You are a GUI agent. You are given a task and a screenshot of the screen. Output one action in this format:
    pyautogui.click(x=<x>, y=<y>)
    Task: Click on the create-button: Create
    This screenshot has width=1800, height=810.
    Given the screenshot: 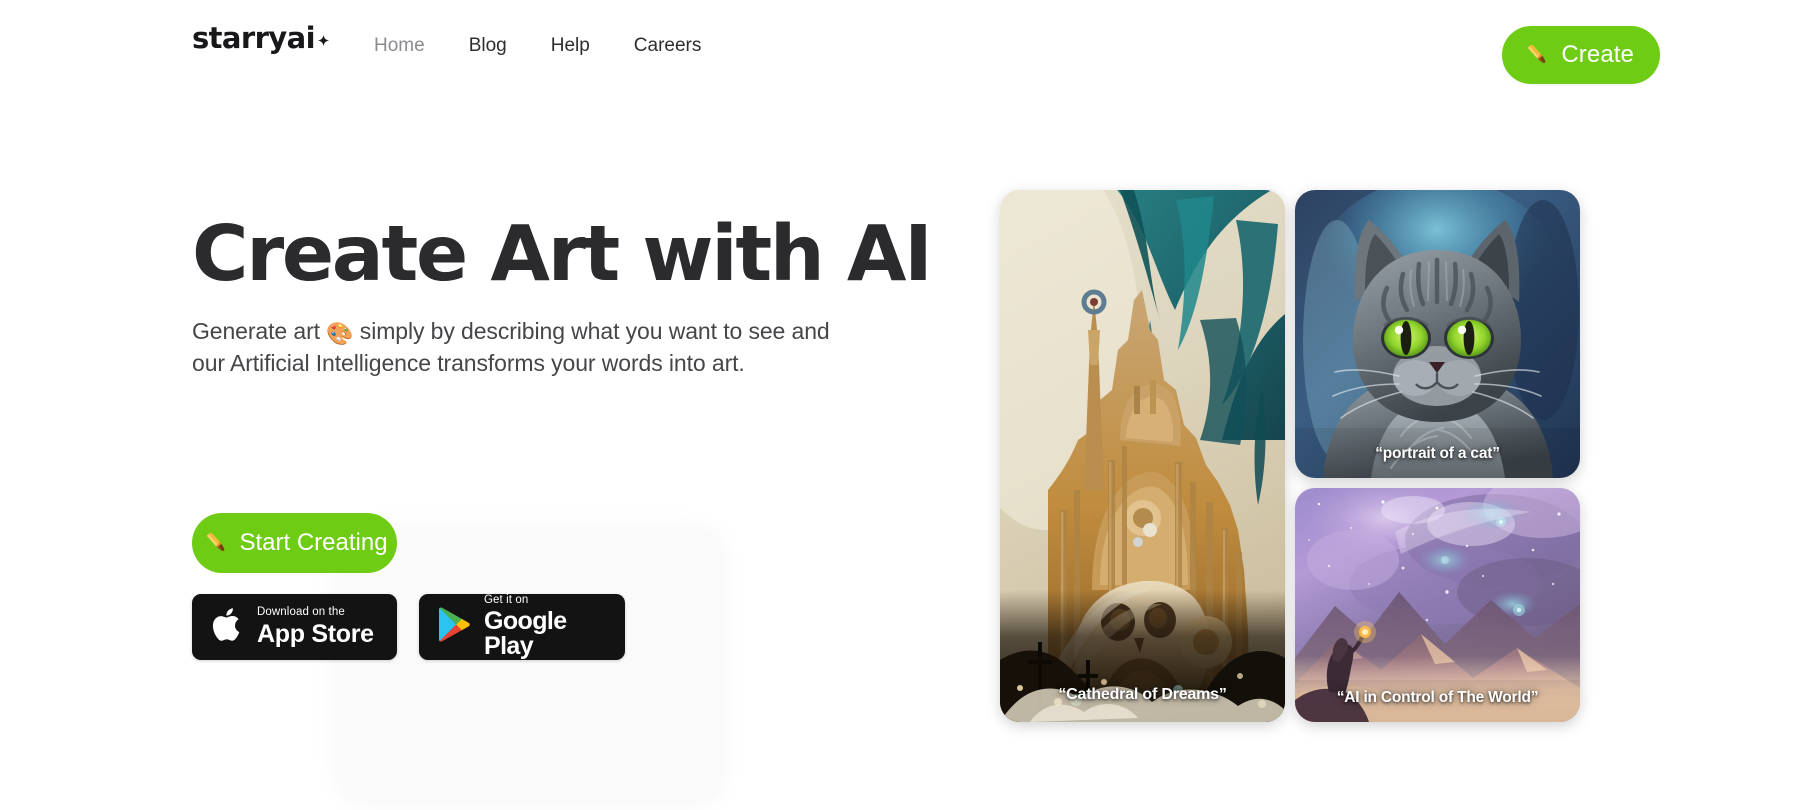 What is the action you would take?
    pyautogui.click(x=1581, y=55)
    